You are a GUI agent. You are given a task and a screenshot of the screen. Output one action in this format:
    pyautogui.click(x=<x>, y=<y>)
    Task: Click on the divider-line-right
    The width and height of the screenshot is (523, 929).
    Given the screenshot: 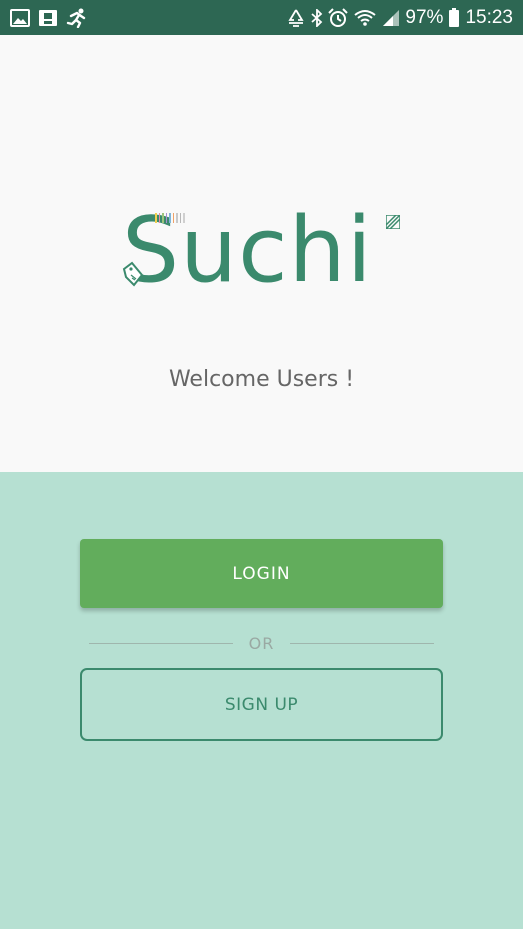 What is the action you would take?
    pyautogui.click(x=362, y=643)
    